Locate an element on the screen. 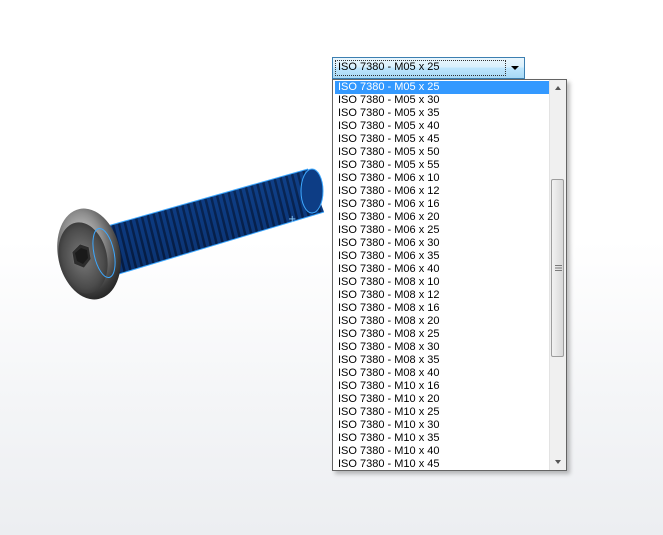 This screenshot has width=663, height=535. list-item: ISO 7380 - M06 x 25 is located at coordinates (442, 230).